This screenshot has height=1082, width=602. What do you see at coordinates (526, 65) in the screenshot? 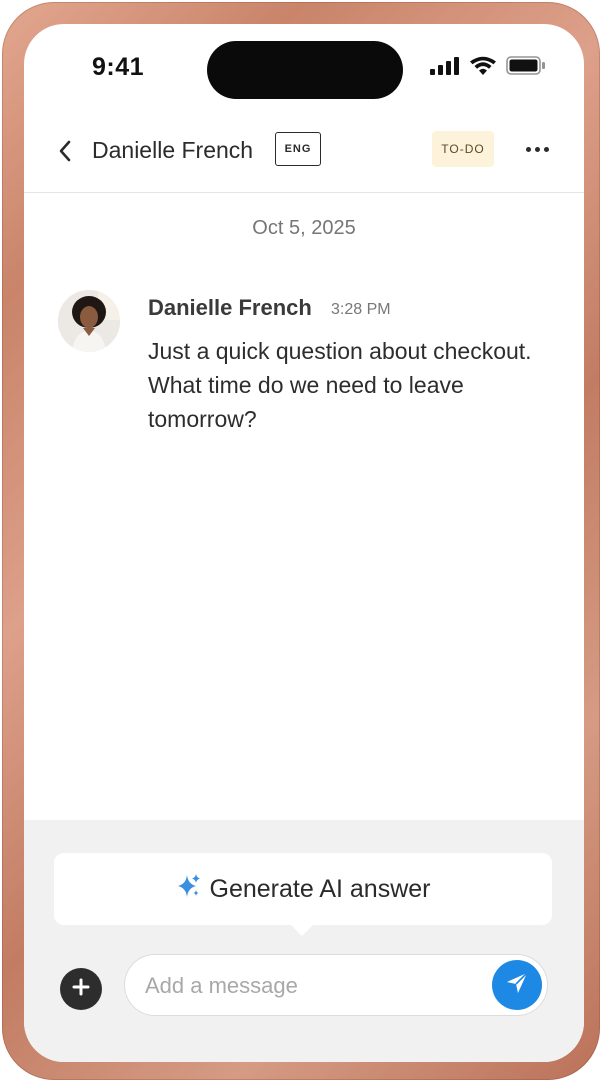
I see `battery-icon` at bounding box center [526, 65].